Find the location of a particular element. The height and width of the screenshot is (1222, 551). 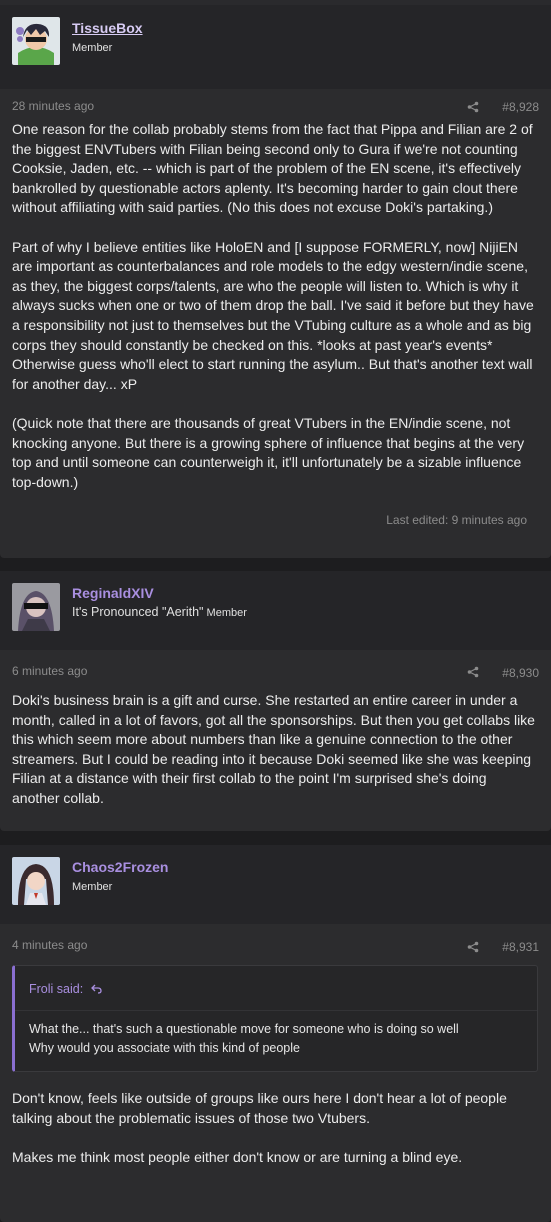

post-timestamp: 4 minutes ago is located at coordinates (49, 945).